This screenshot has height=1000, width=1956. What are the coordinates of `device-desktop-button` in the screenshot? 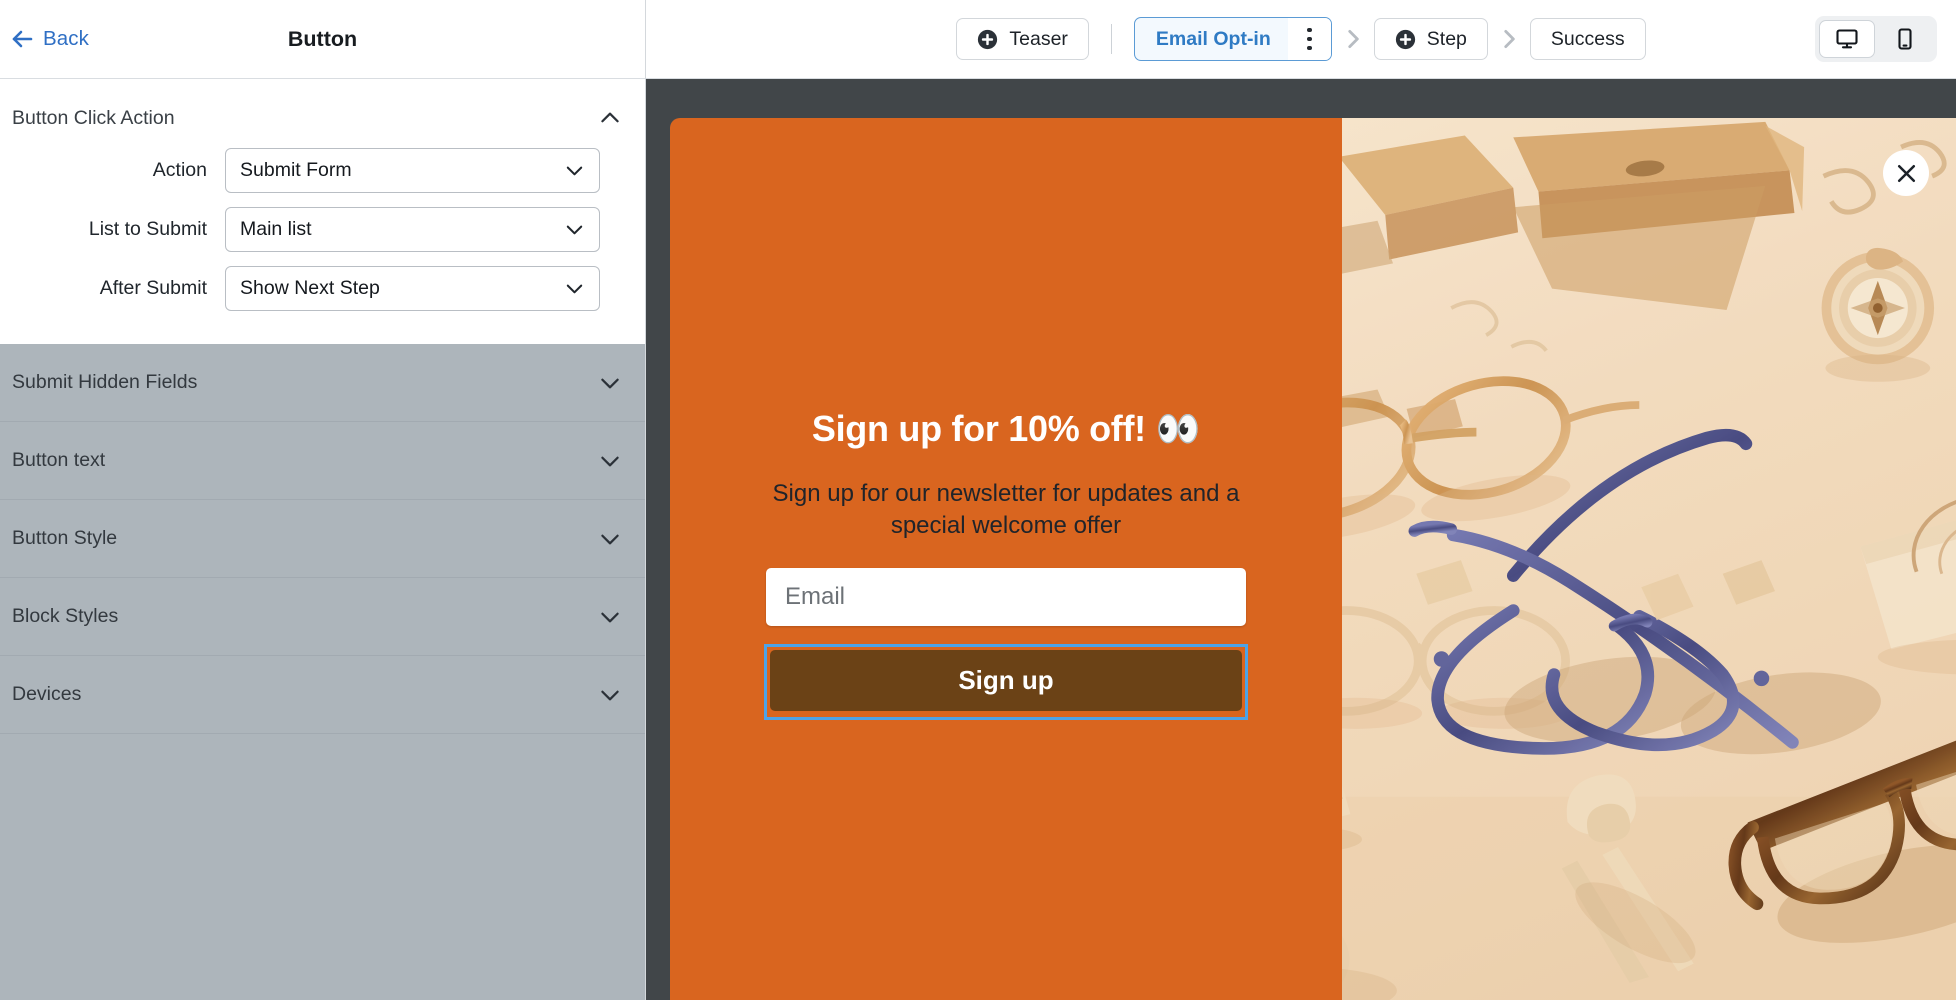 It's located at (1847, 39).